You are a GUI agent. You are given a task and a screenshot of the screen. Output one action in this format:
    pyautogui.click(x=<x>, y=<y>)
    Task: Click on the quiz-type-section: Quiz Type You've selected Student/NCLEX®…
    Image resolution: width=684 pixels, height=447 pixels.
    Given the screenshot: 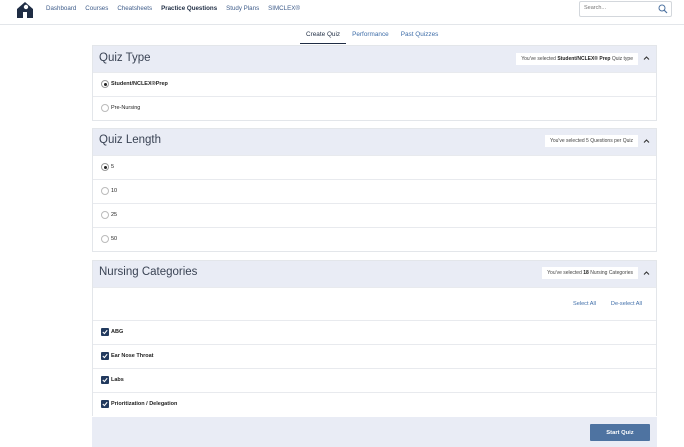 What is the action you would take?
    pyautogui.click(x=374, y=83)
    